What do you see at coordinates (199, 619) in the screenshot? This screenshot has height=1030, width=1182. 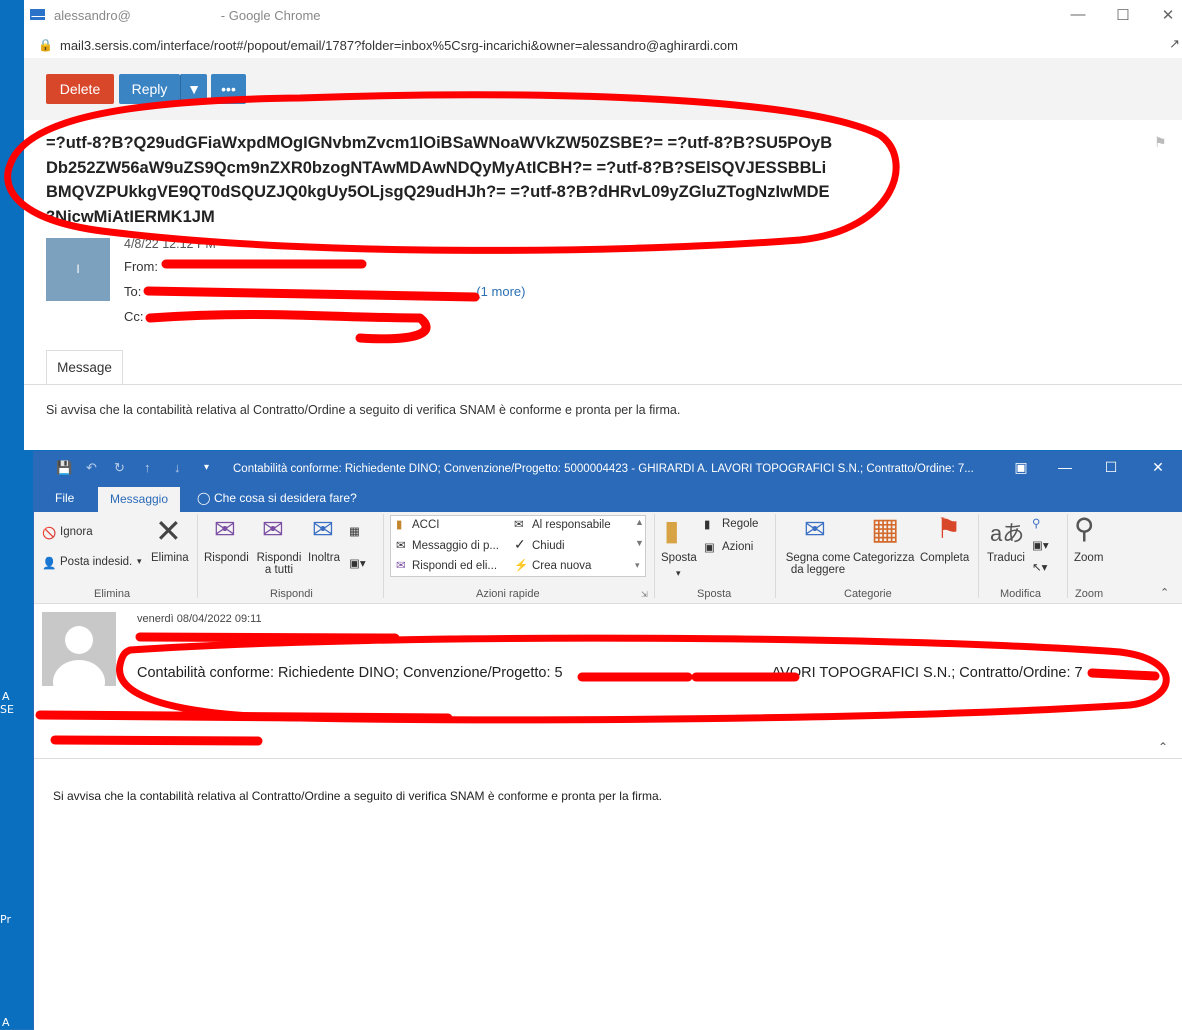 I see `message-date: venerdì 08/04/2022 09:11` at bounding box center [199, 619].